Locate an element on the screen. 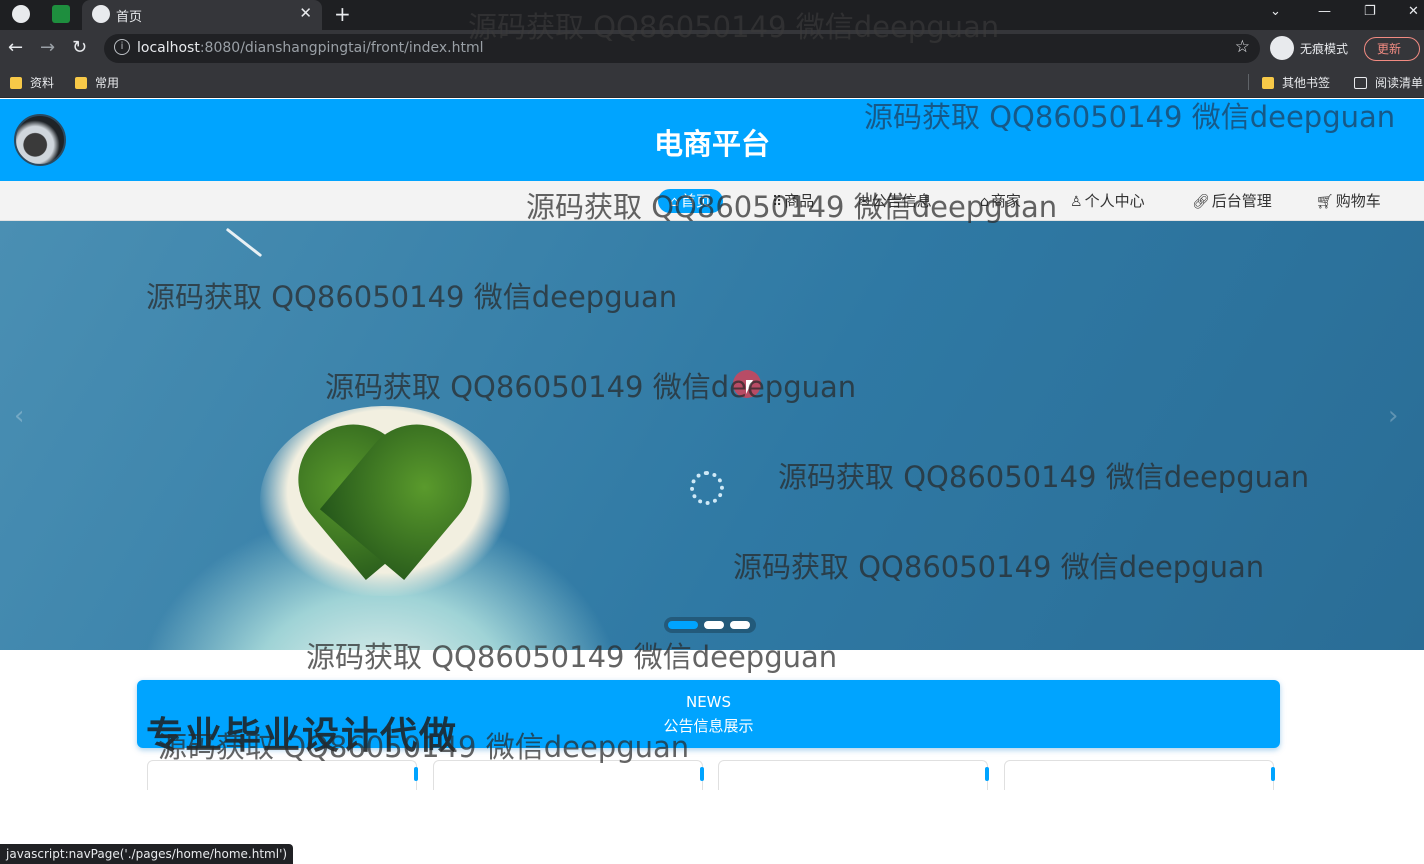 Image resolution: width=1424 pixels, height=864 pixels. bookmark-folder-changyong: 常用 is located at coordinates (97, 82).